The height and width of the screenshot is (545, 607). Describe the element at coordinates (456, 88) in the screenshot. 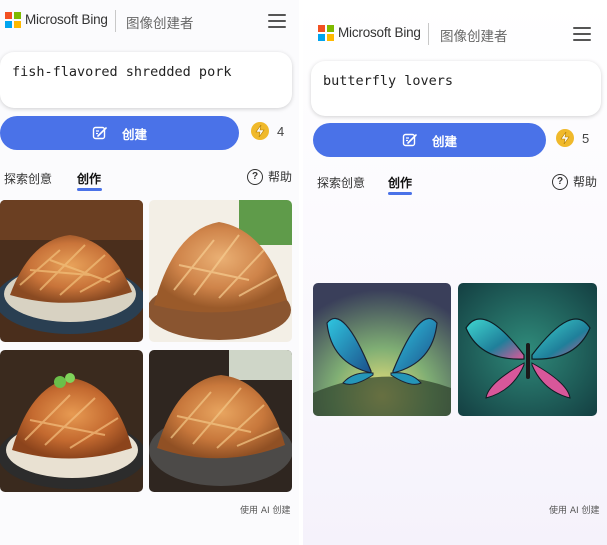

I see `prompt-input: butterfly lovers` at that location.